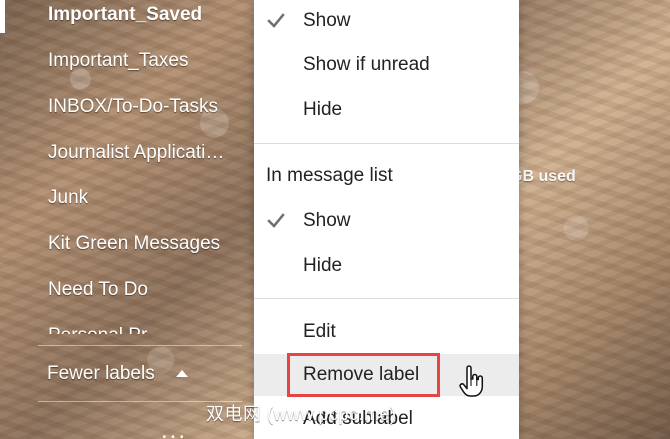 The height and width of the screenshot is (439, 670). Describe the element at coordinates (2, 16) in the screenshot. I see `sidebar-selection-indicator` at that location.